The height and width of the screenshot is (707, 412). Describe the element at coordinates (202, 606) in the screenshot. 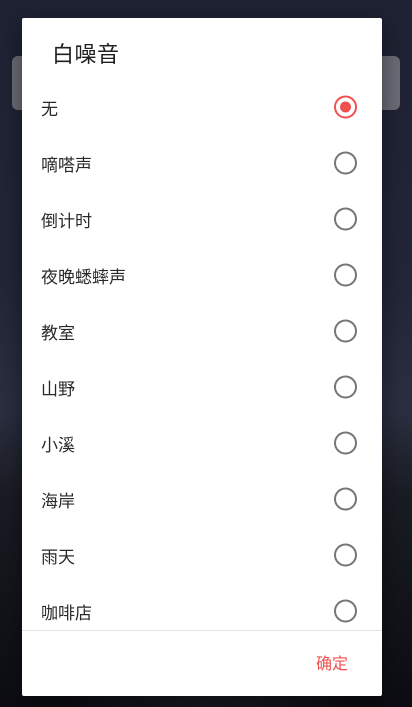

I see `option-item-9: 咖啡店` at that location.